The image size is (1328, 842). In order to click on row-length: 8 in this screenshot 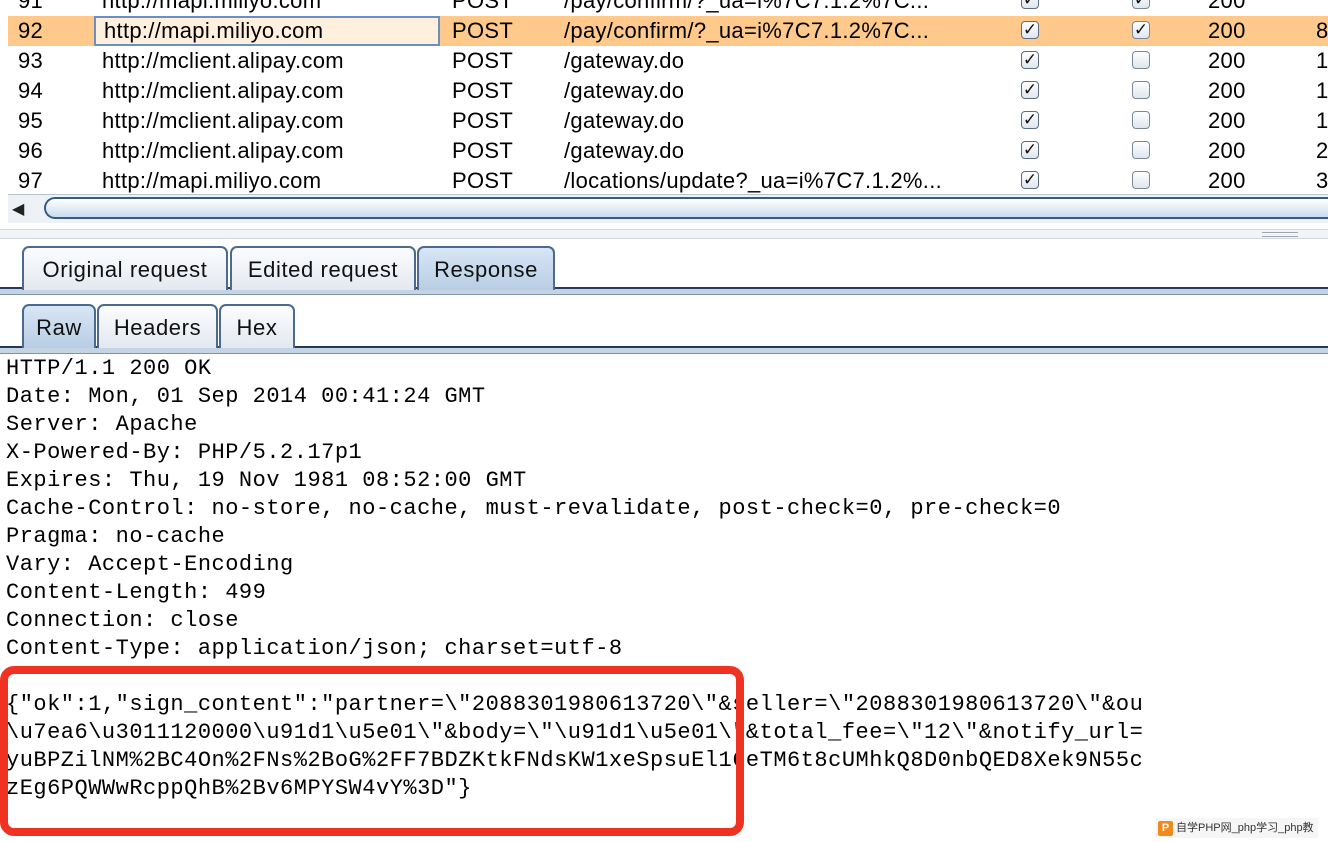, I will do `click(1322, 30)`.